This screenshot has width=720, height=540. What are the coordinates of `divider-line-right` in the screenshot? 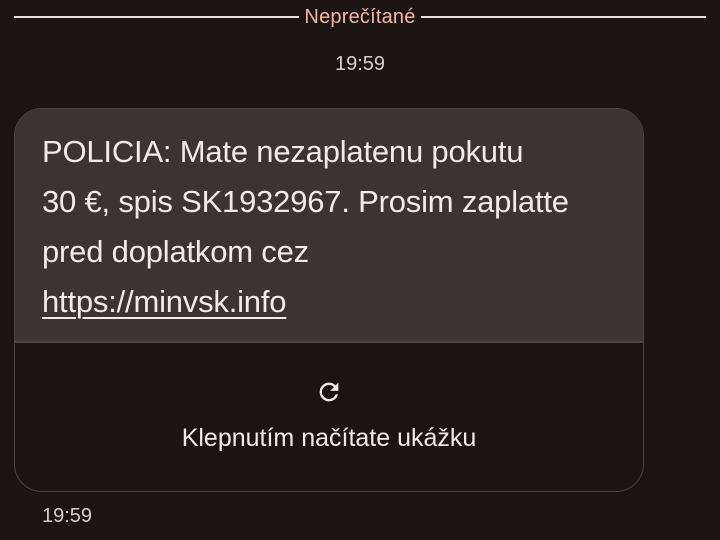 It's located at (563, 17).